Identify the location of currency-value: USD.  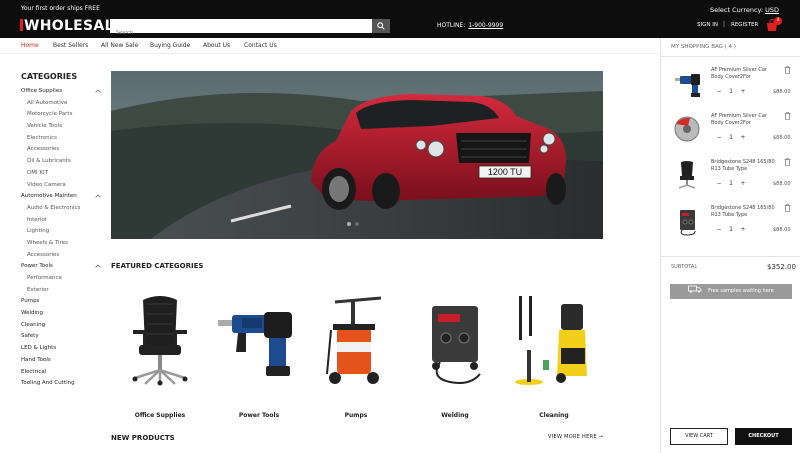
(772, 10).